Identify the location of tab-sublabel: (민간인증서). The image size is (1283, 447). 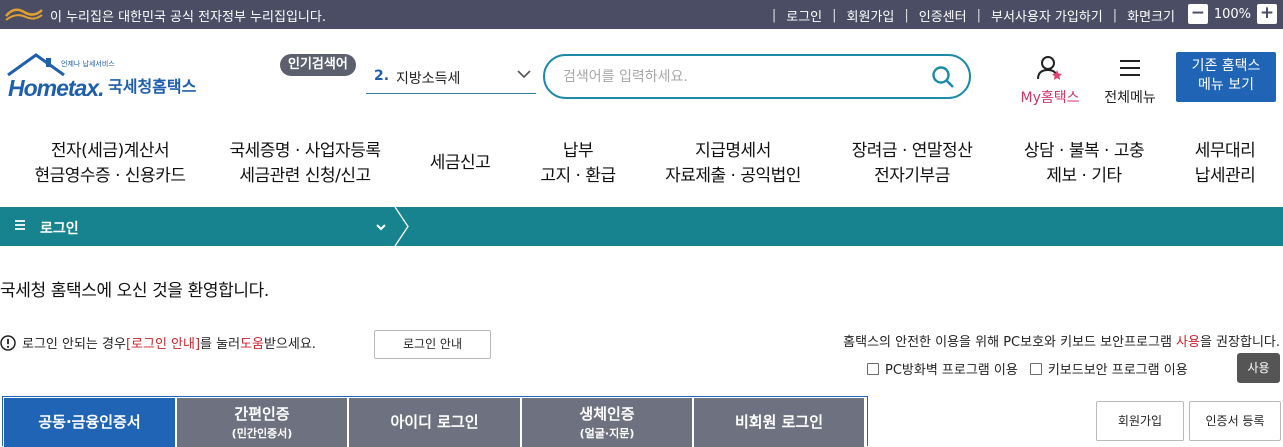
(262, 433).